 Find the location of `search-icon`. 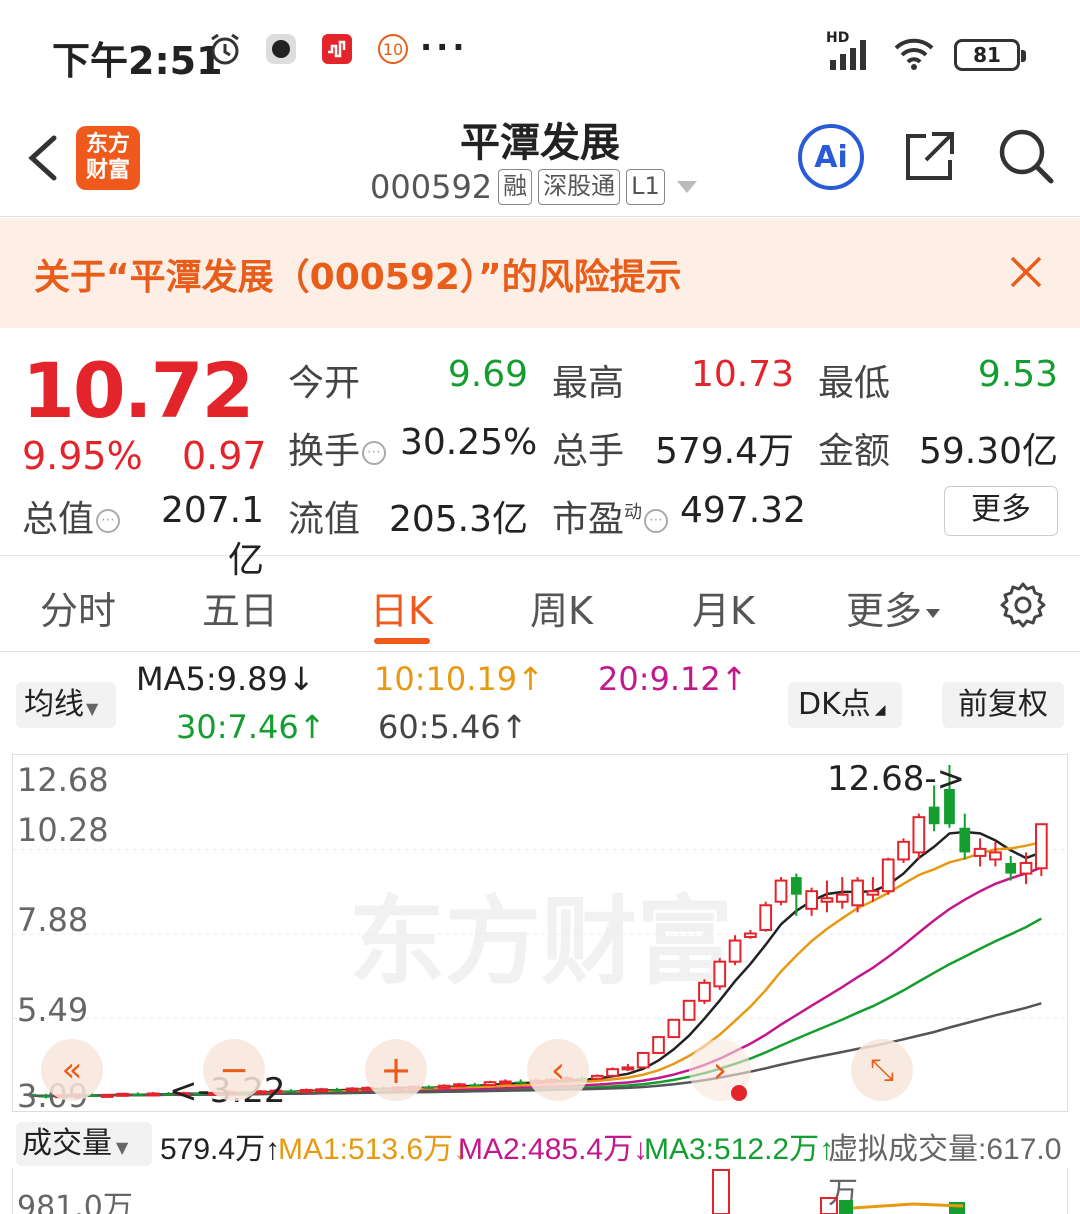

search-icon is located at coordinates (1026, 156).